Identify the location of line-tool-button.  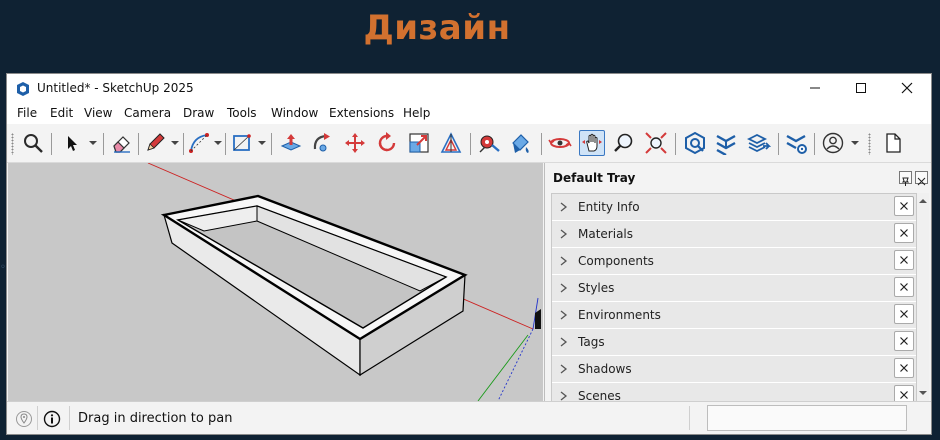
(155, 143).